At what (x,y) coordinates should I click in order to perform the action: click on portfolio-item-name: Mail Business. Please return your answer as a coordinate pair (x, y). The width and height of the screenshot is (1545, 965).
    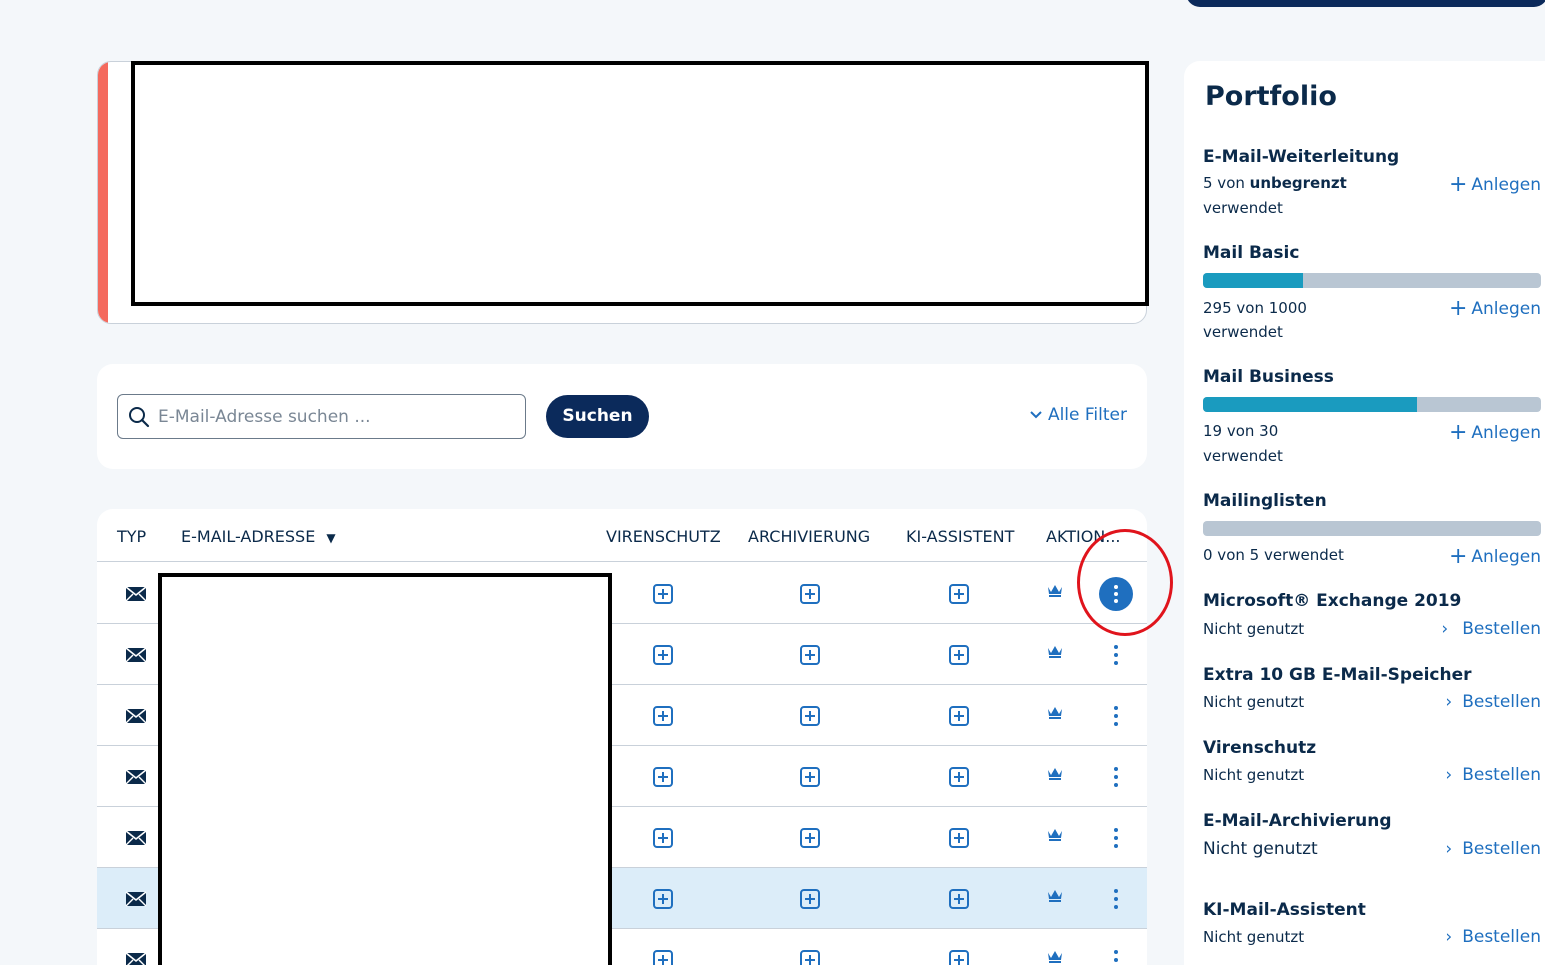
    Looking at the image, I should click on (1268, 377).